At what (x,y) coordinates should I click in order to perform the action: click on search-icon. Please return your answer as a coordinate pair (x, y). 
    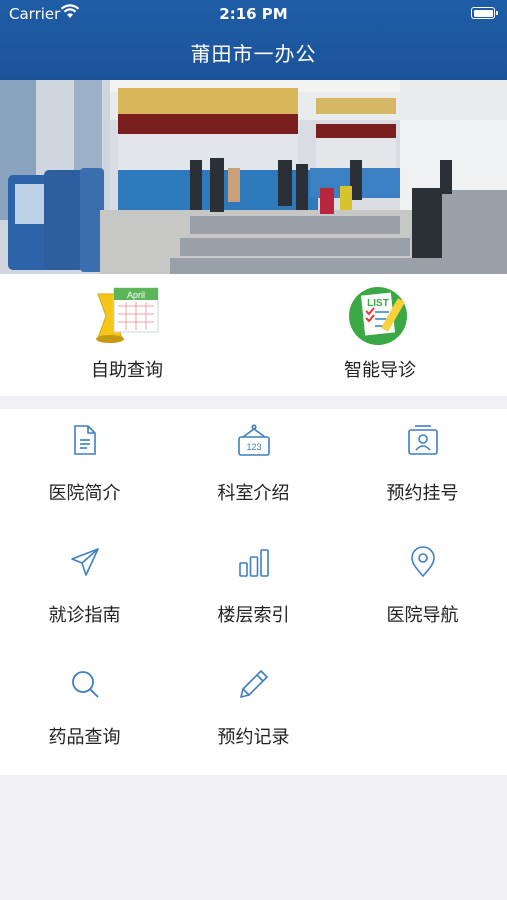
    Looking at the image, I should click on (85, 684).